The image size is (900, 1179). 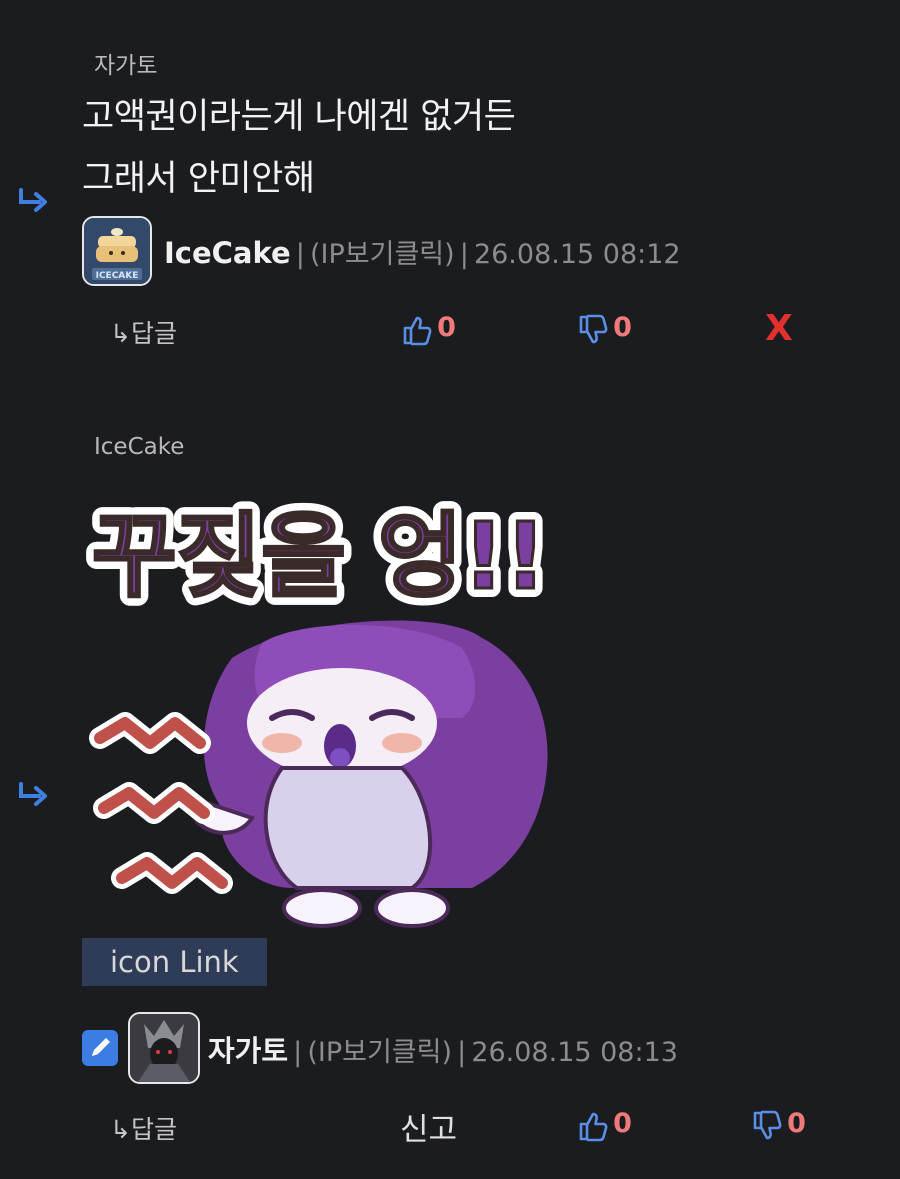 What do you see at coordinates (227, 253) in the screenshot?
I see `author-name: IceCake` at bounding box center [227, 253].